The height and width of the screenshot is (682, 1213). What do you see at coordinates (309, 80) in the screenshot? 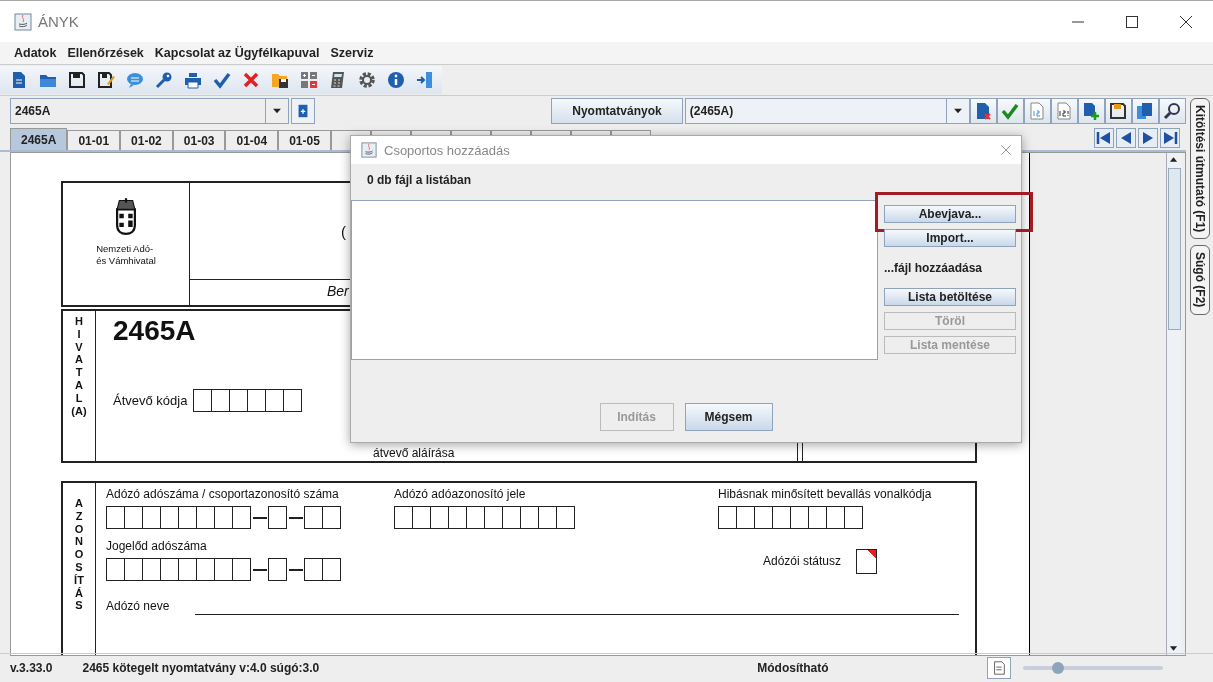
I see `calculator-keys-icon` at bounding box center [309, 80].